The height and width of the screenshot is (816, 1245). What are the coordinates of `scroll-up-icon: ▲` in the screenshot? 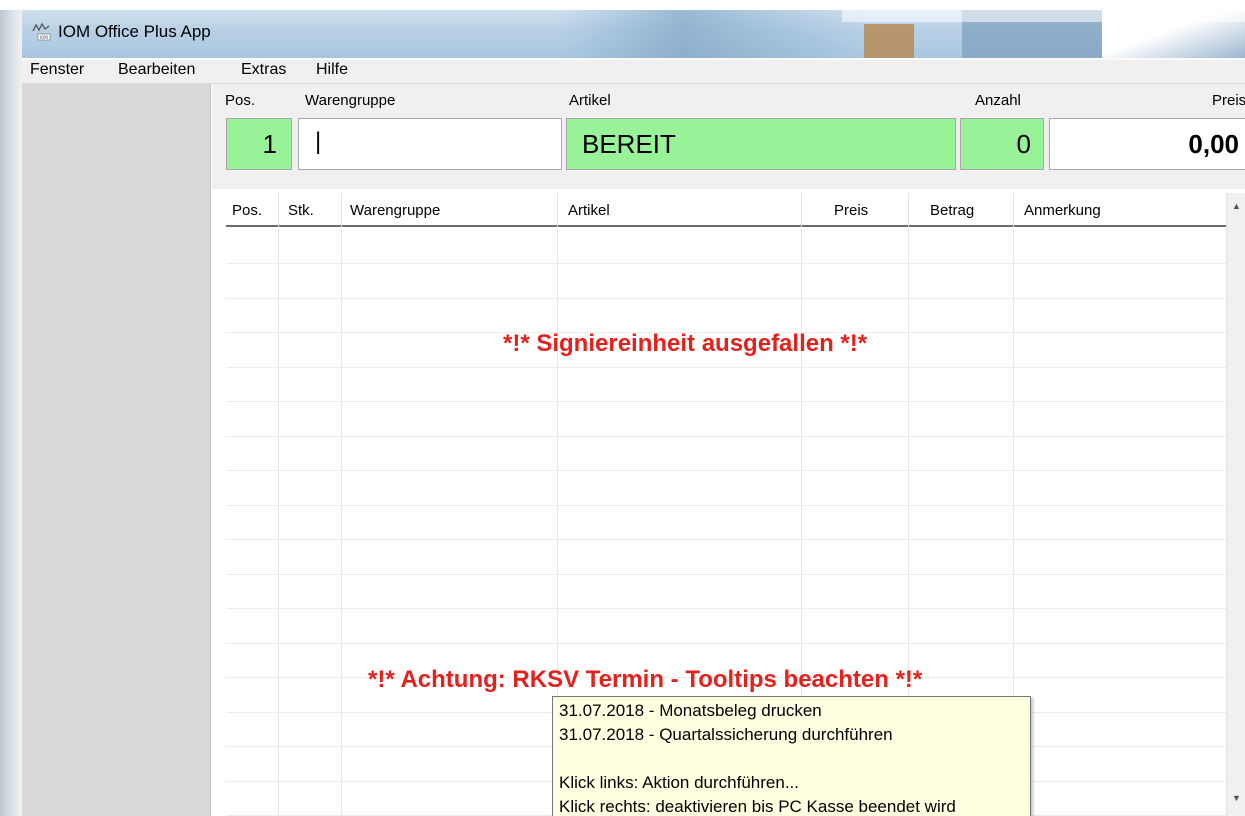 It's located at (1236, 206).